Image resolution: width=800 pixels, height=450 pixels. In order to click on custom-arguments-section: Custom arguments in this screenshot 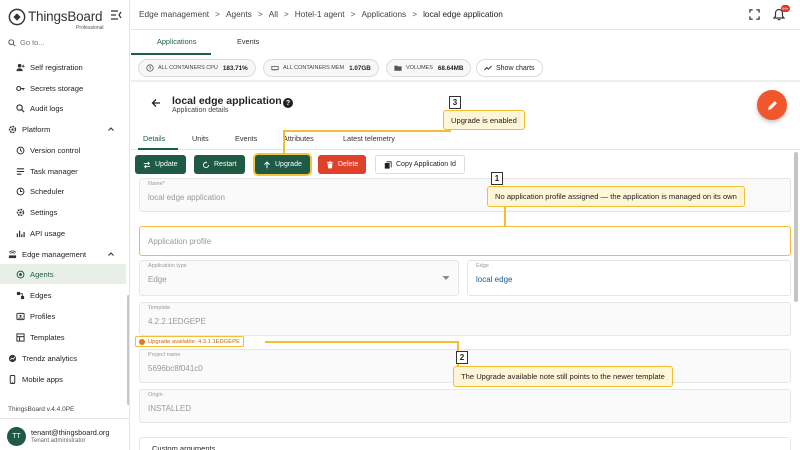, I will do `click(465, 443)`.